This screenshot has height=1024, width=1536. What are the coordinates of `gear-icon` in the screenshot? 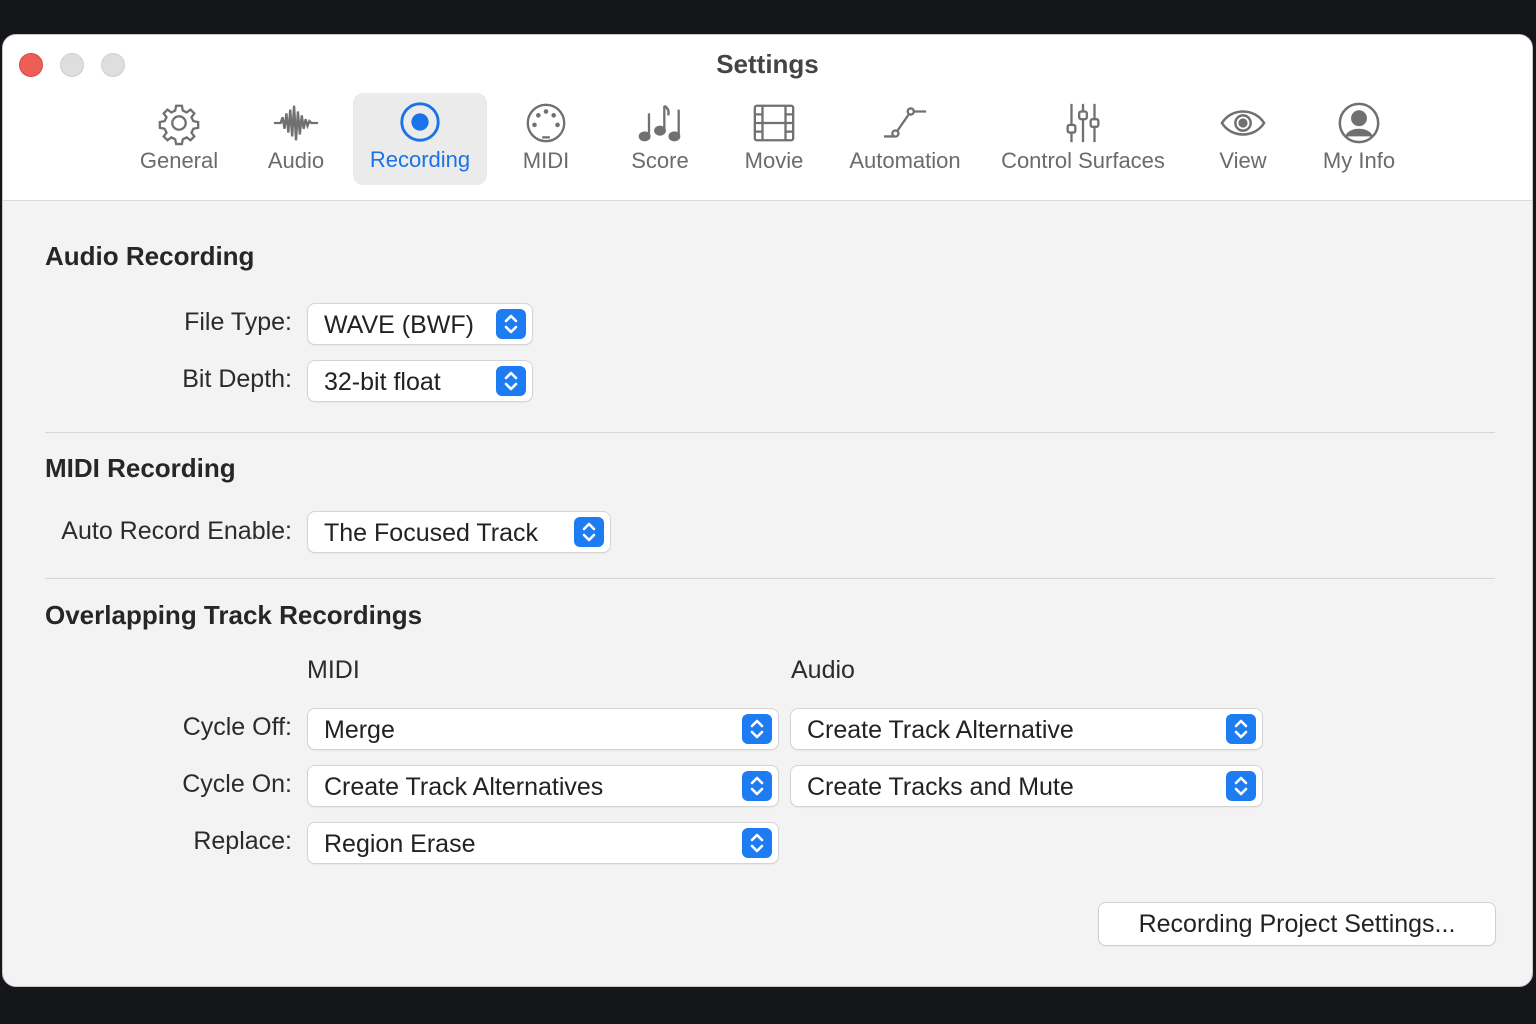 It's located at (179, 125).